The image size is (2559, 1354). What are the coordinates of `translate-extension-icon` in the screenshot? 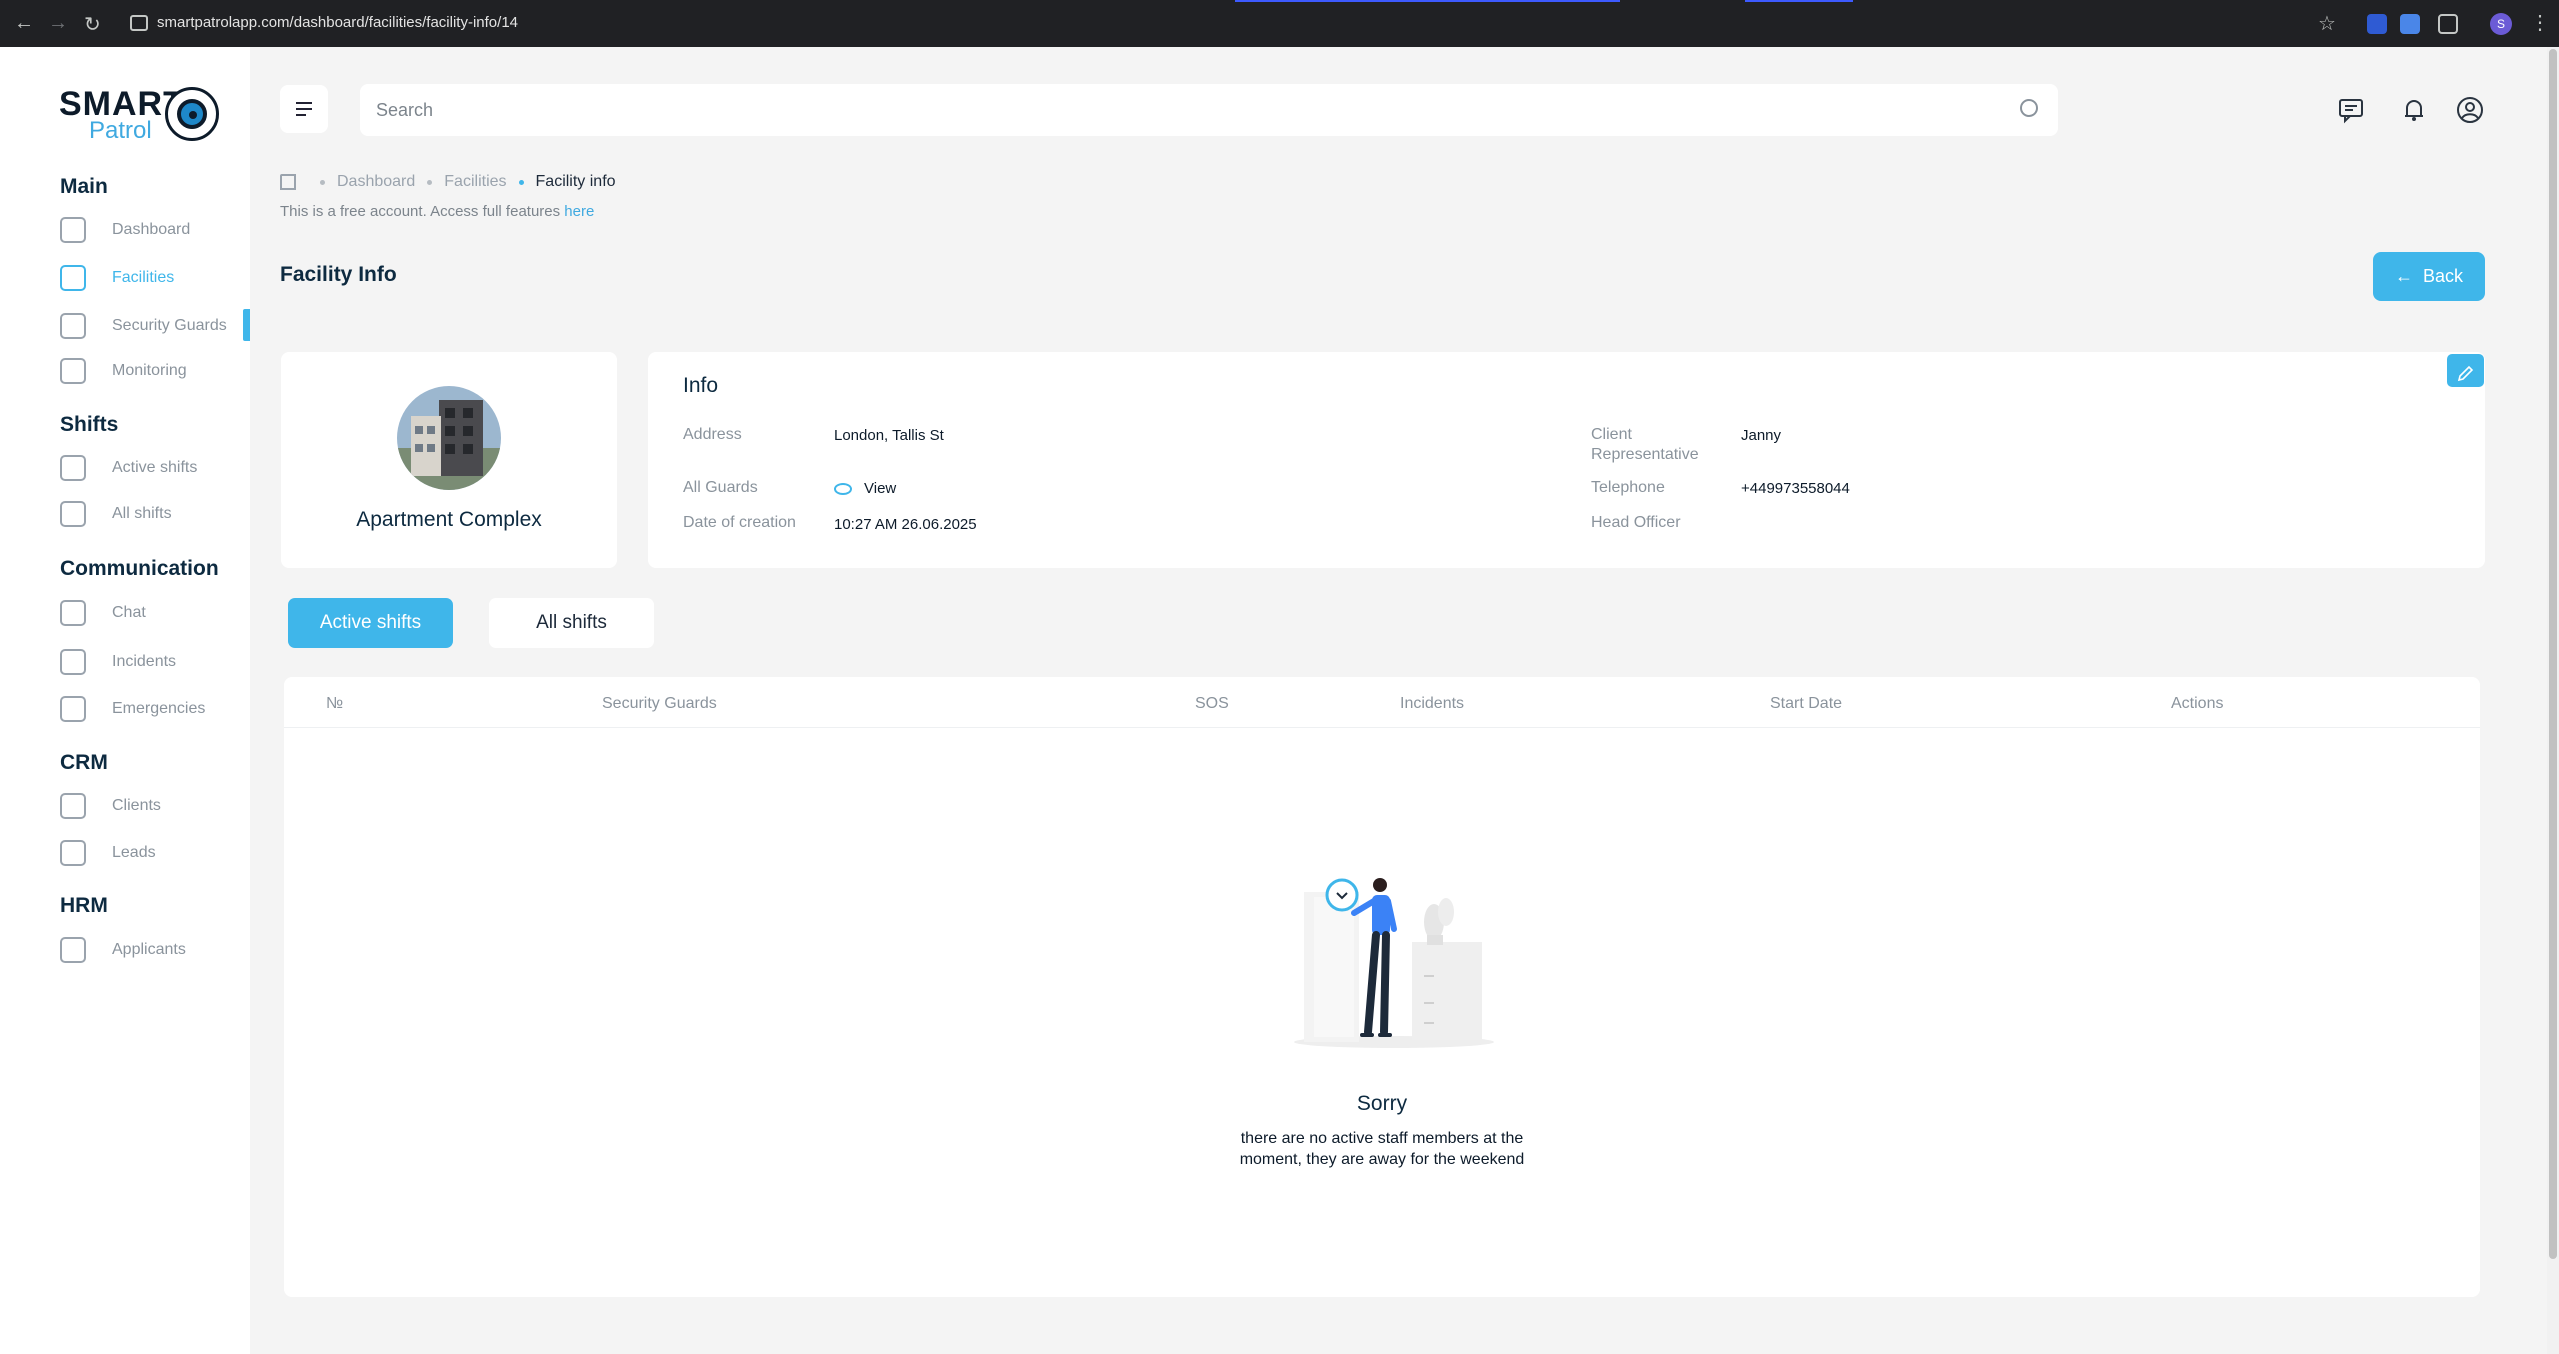 It's located at (2410, 24).